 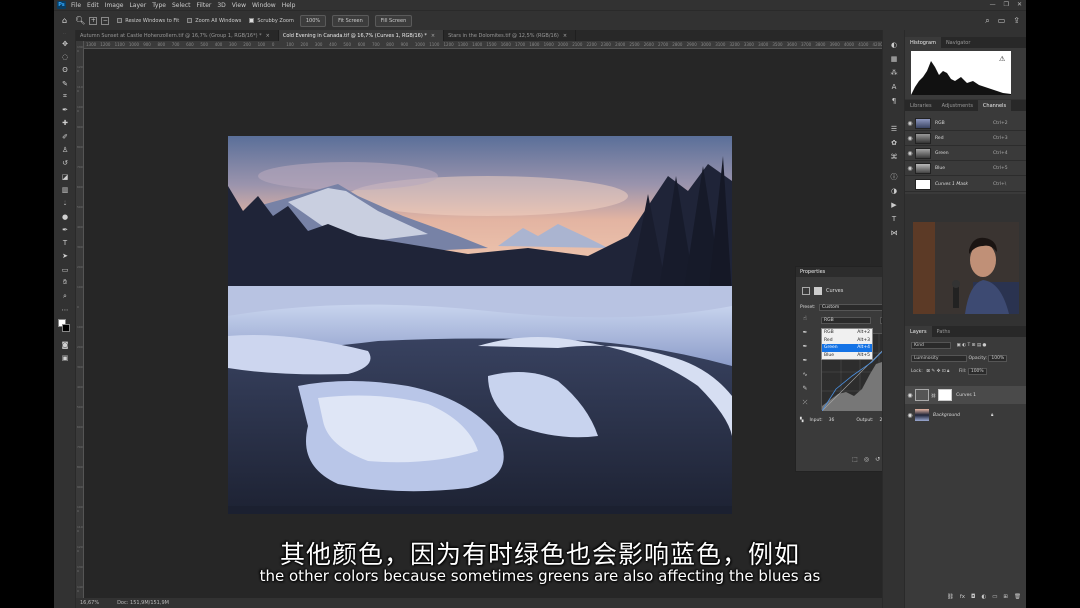 What do you see at coordinates (855, 459) in the screenshot?
I see `clip-to-layer-icon: ⬚` at bounding box center [855, 459].